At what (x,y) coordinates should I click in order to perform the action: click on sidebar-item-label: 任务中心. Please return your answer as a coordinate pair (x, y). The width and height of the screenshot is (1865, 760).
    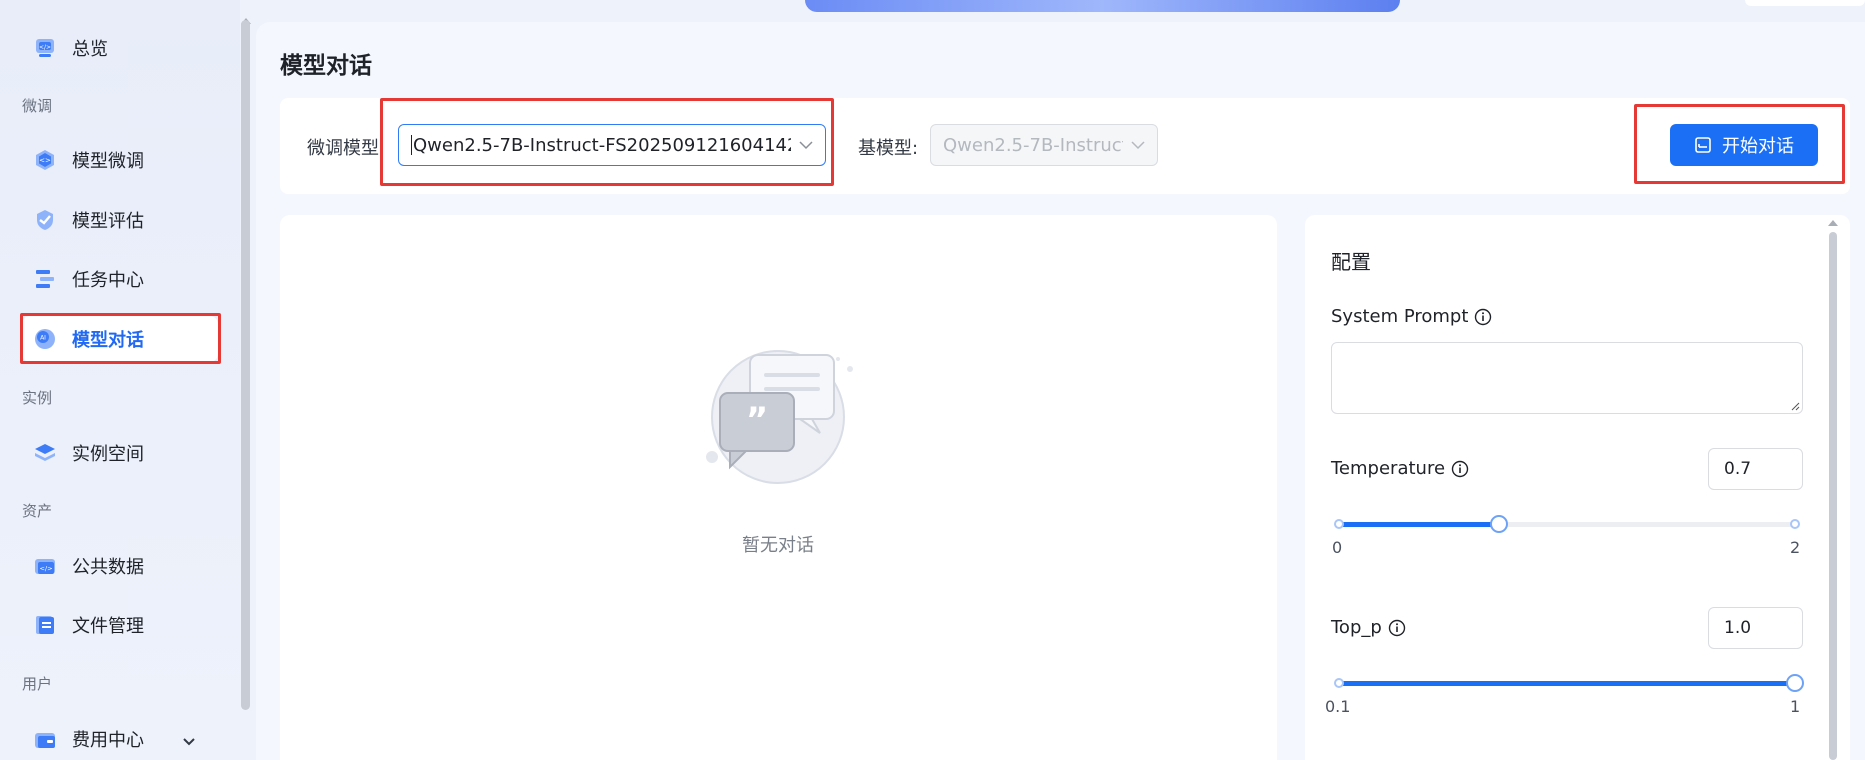
    Looking at the image, I should click on (108, 280).